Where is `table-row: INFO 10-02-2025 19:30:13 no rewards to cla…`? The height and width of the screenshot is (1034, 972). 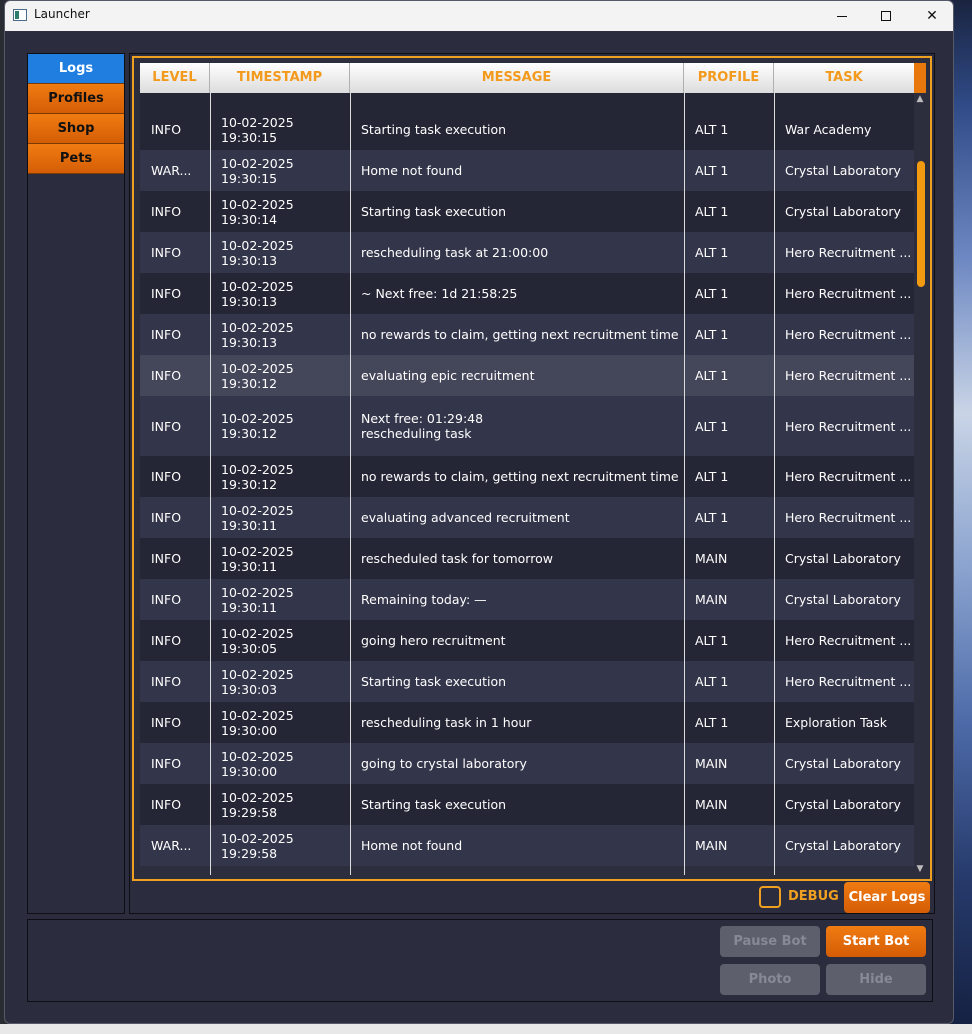 table-row: INFO 10-02-2025 19:30:13 no rewards to cla… is located at coordinates (527, 334).